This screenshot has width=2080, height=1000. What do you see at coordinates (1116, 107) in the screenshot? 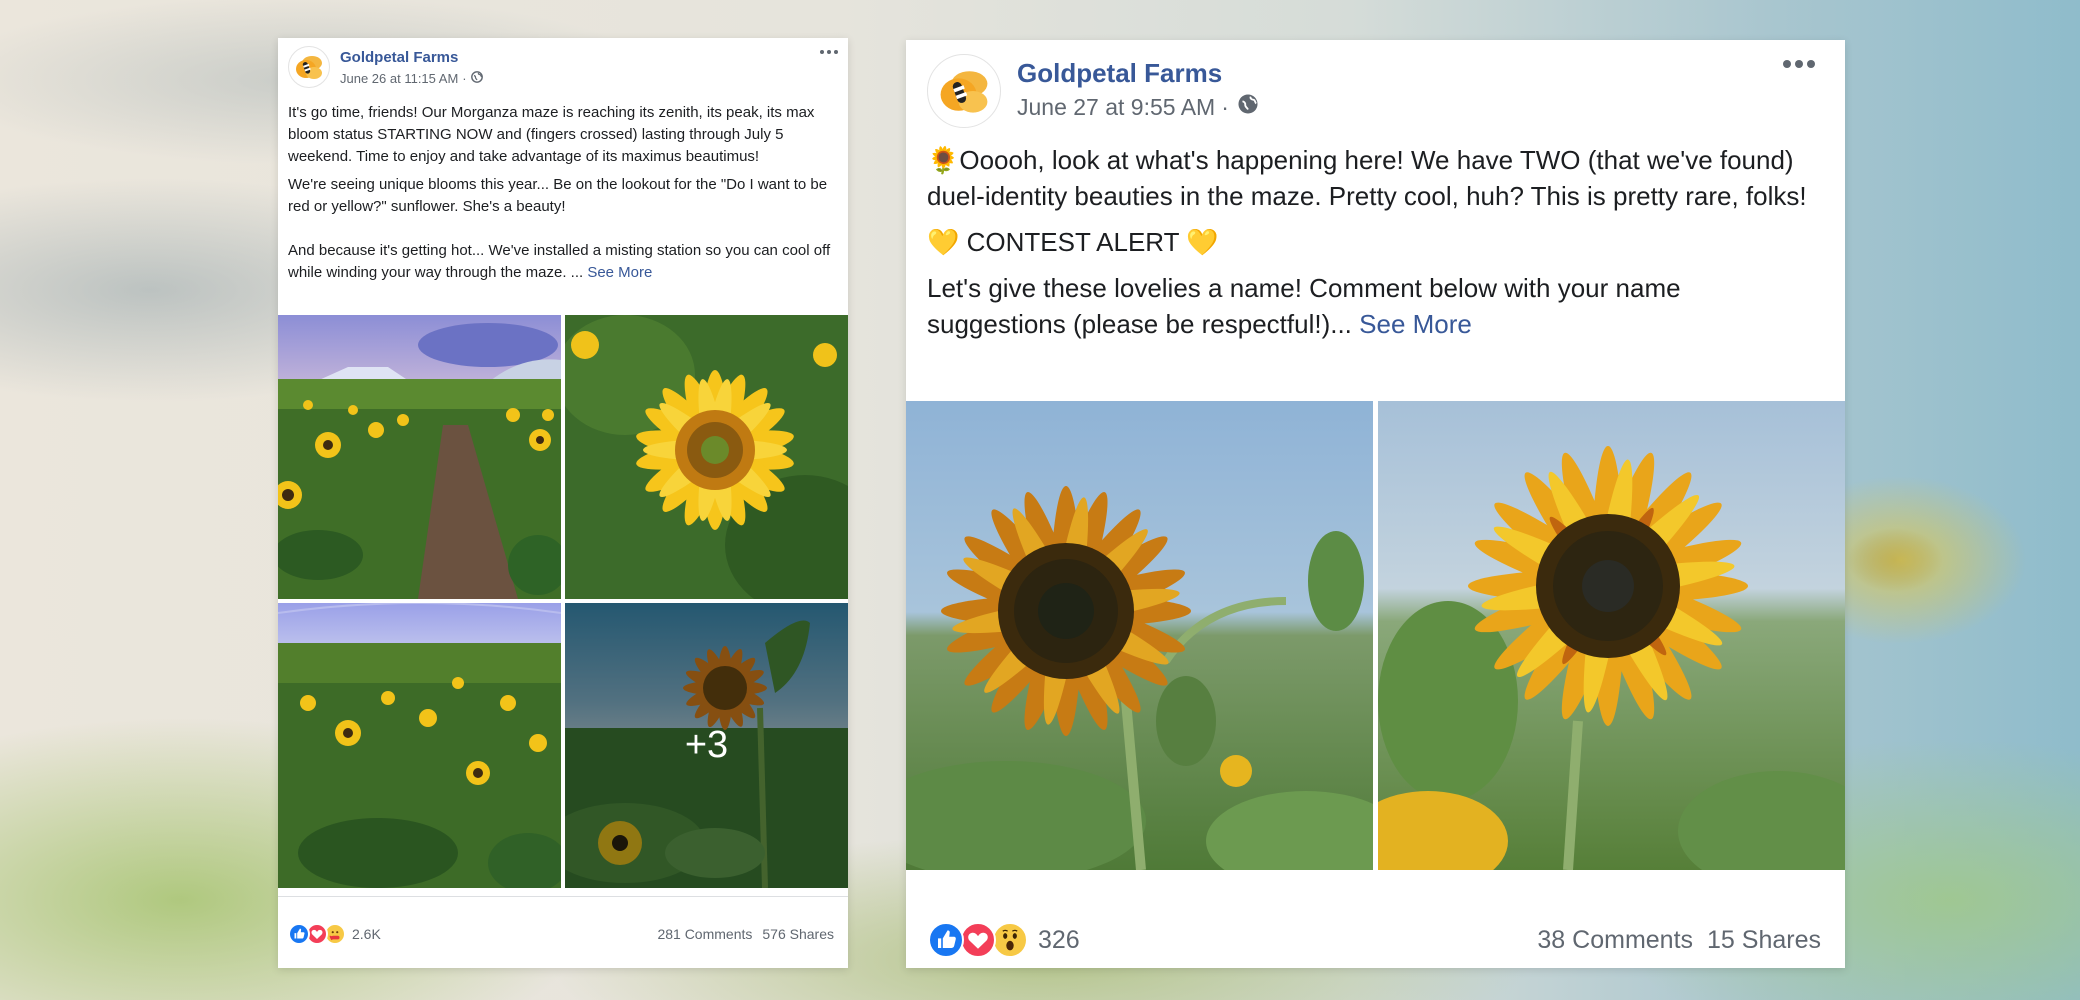
I see `post-timestamp: June 27 at 9:55 AM` at bounding box center [1116, 107].